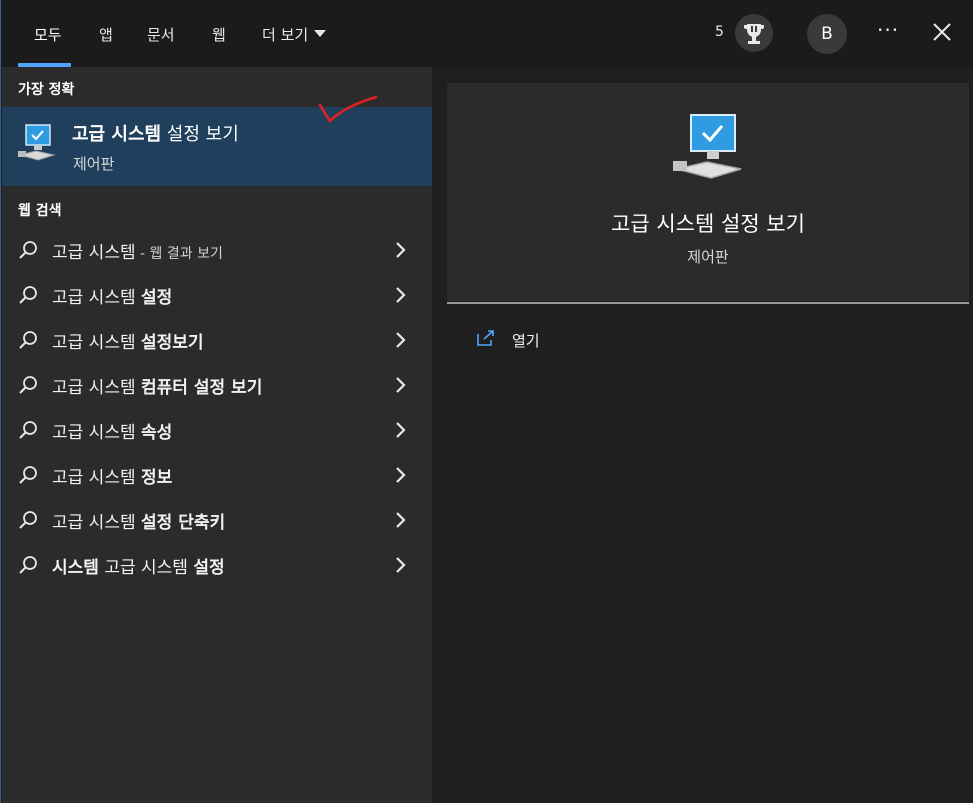 The image size is (973, 803). Describe the element at coordinates (888, 30) in the screenshot. I see `more-options-button: ···` at that location.